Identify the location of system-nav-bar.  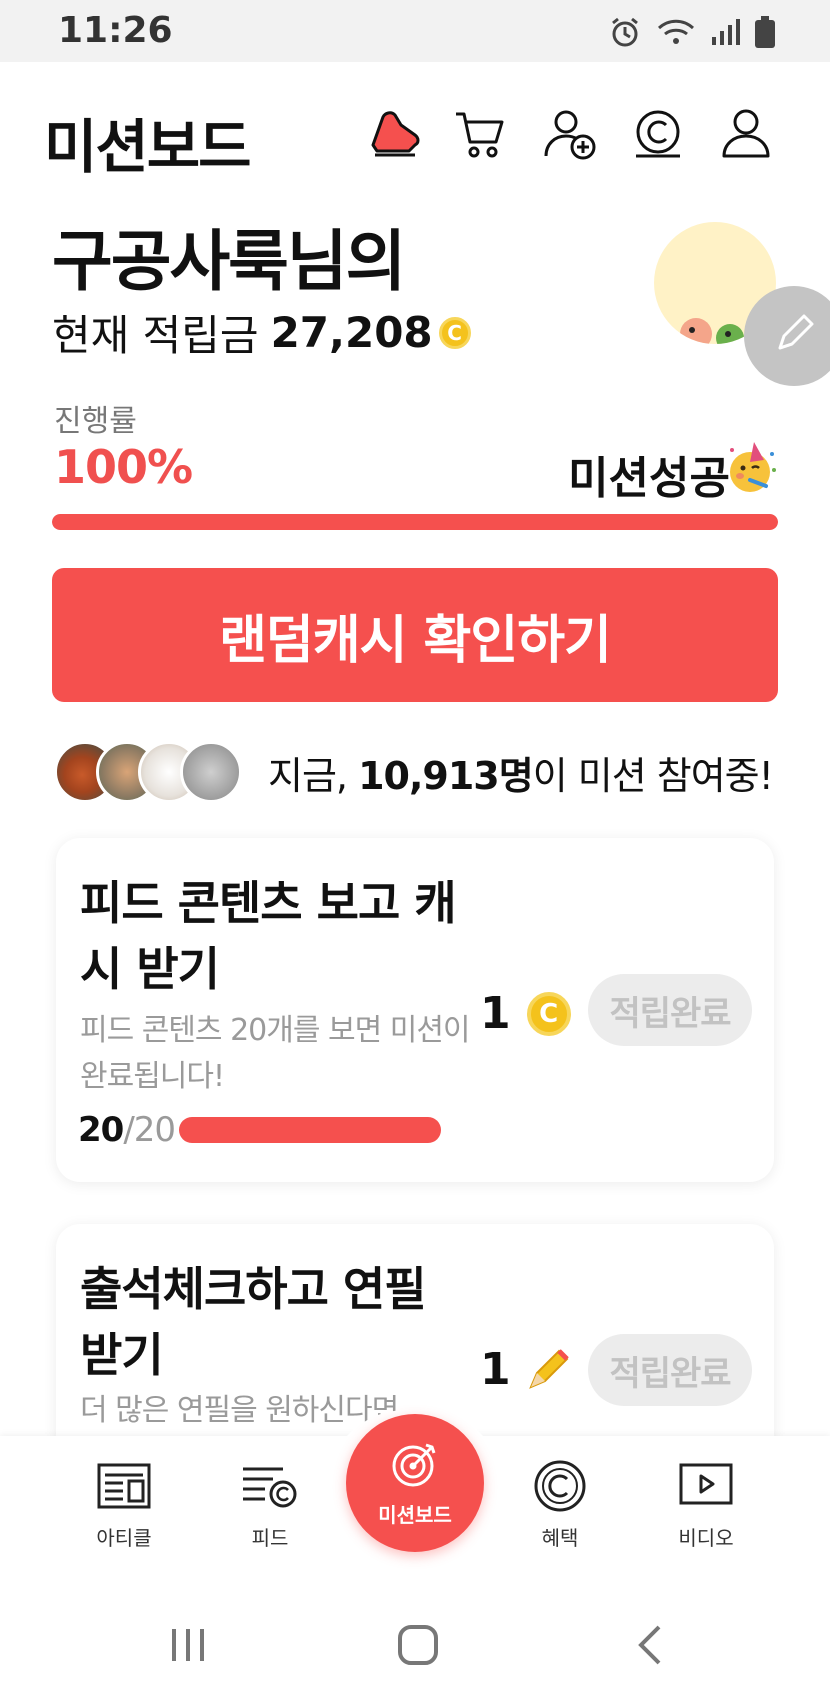
(415, 1643).